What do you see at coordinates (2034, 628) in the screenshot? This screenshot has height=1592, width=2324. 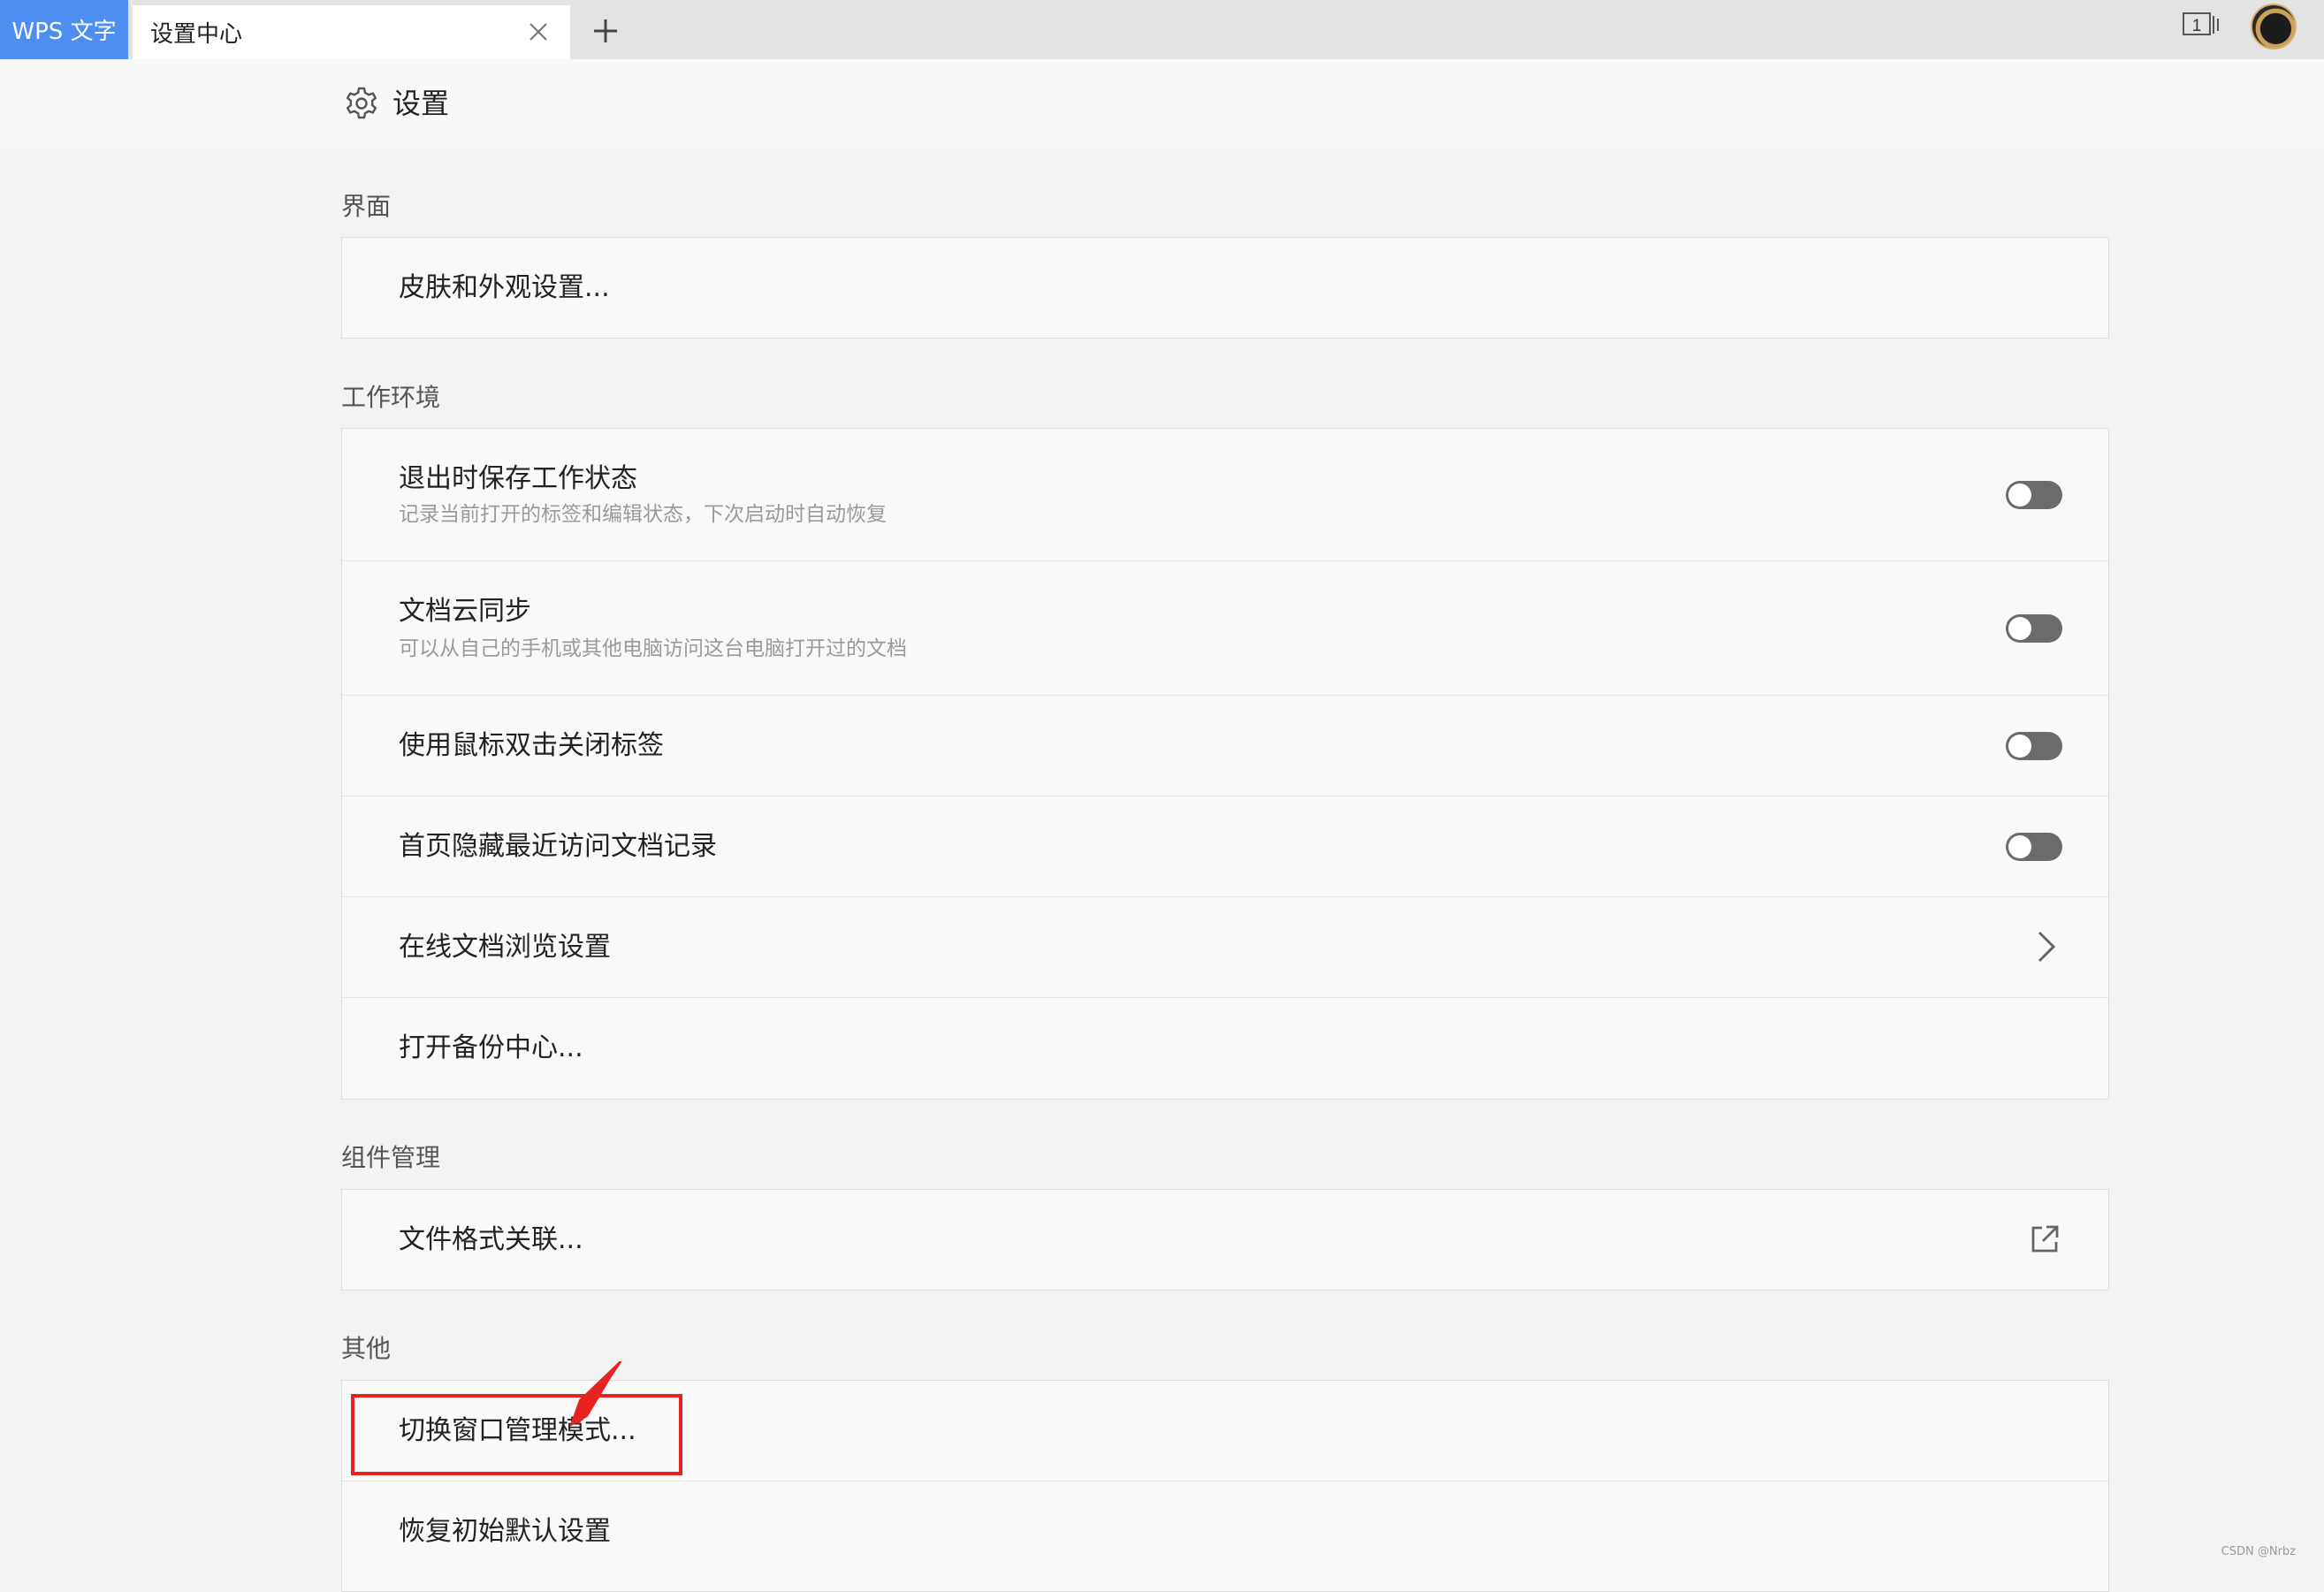 I see `toggle-cloud-sync` at bounding box center [2034, 628].